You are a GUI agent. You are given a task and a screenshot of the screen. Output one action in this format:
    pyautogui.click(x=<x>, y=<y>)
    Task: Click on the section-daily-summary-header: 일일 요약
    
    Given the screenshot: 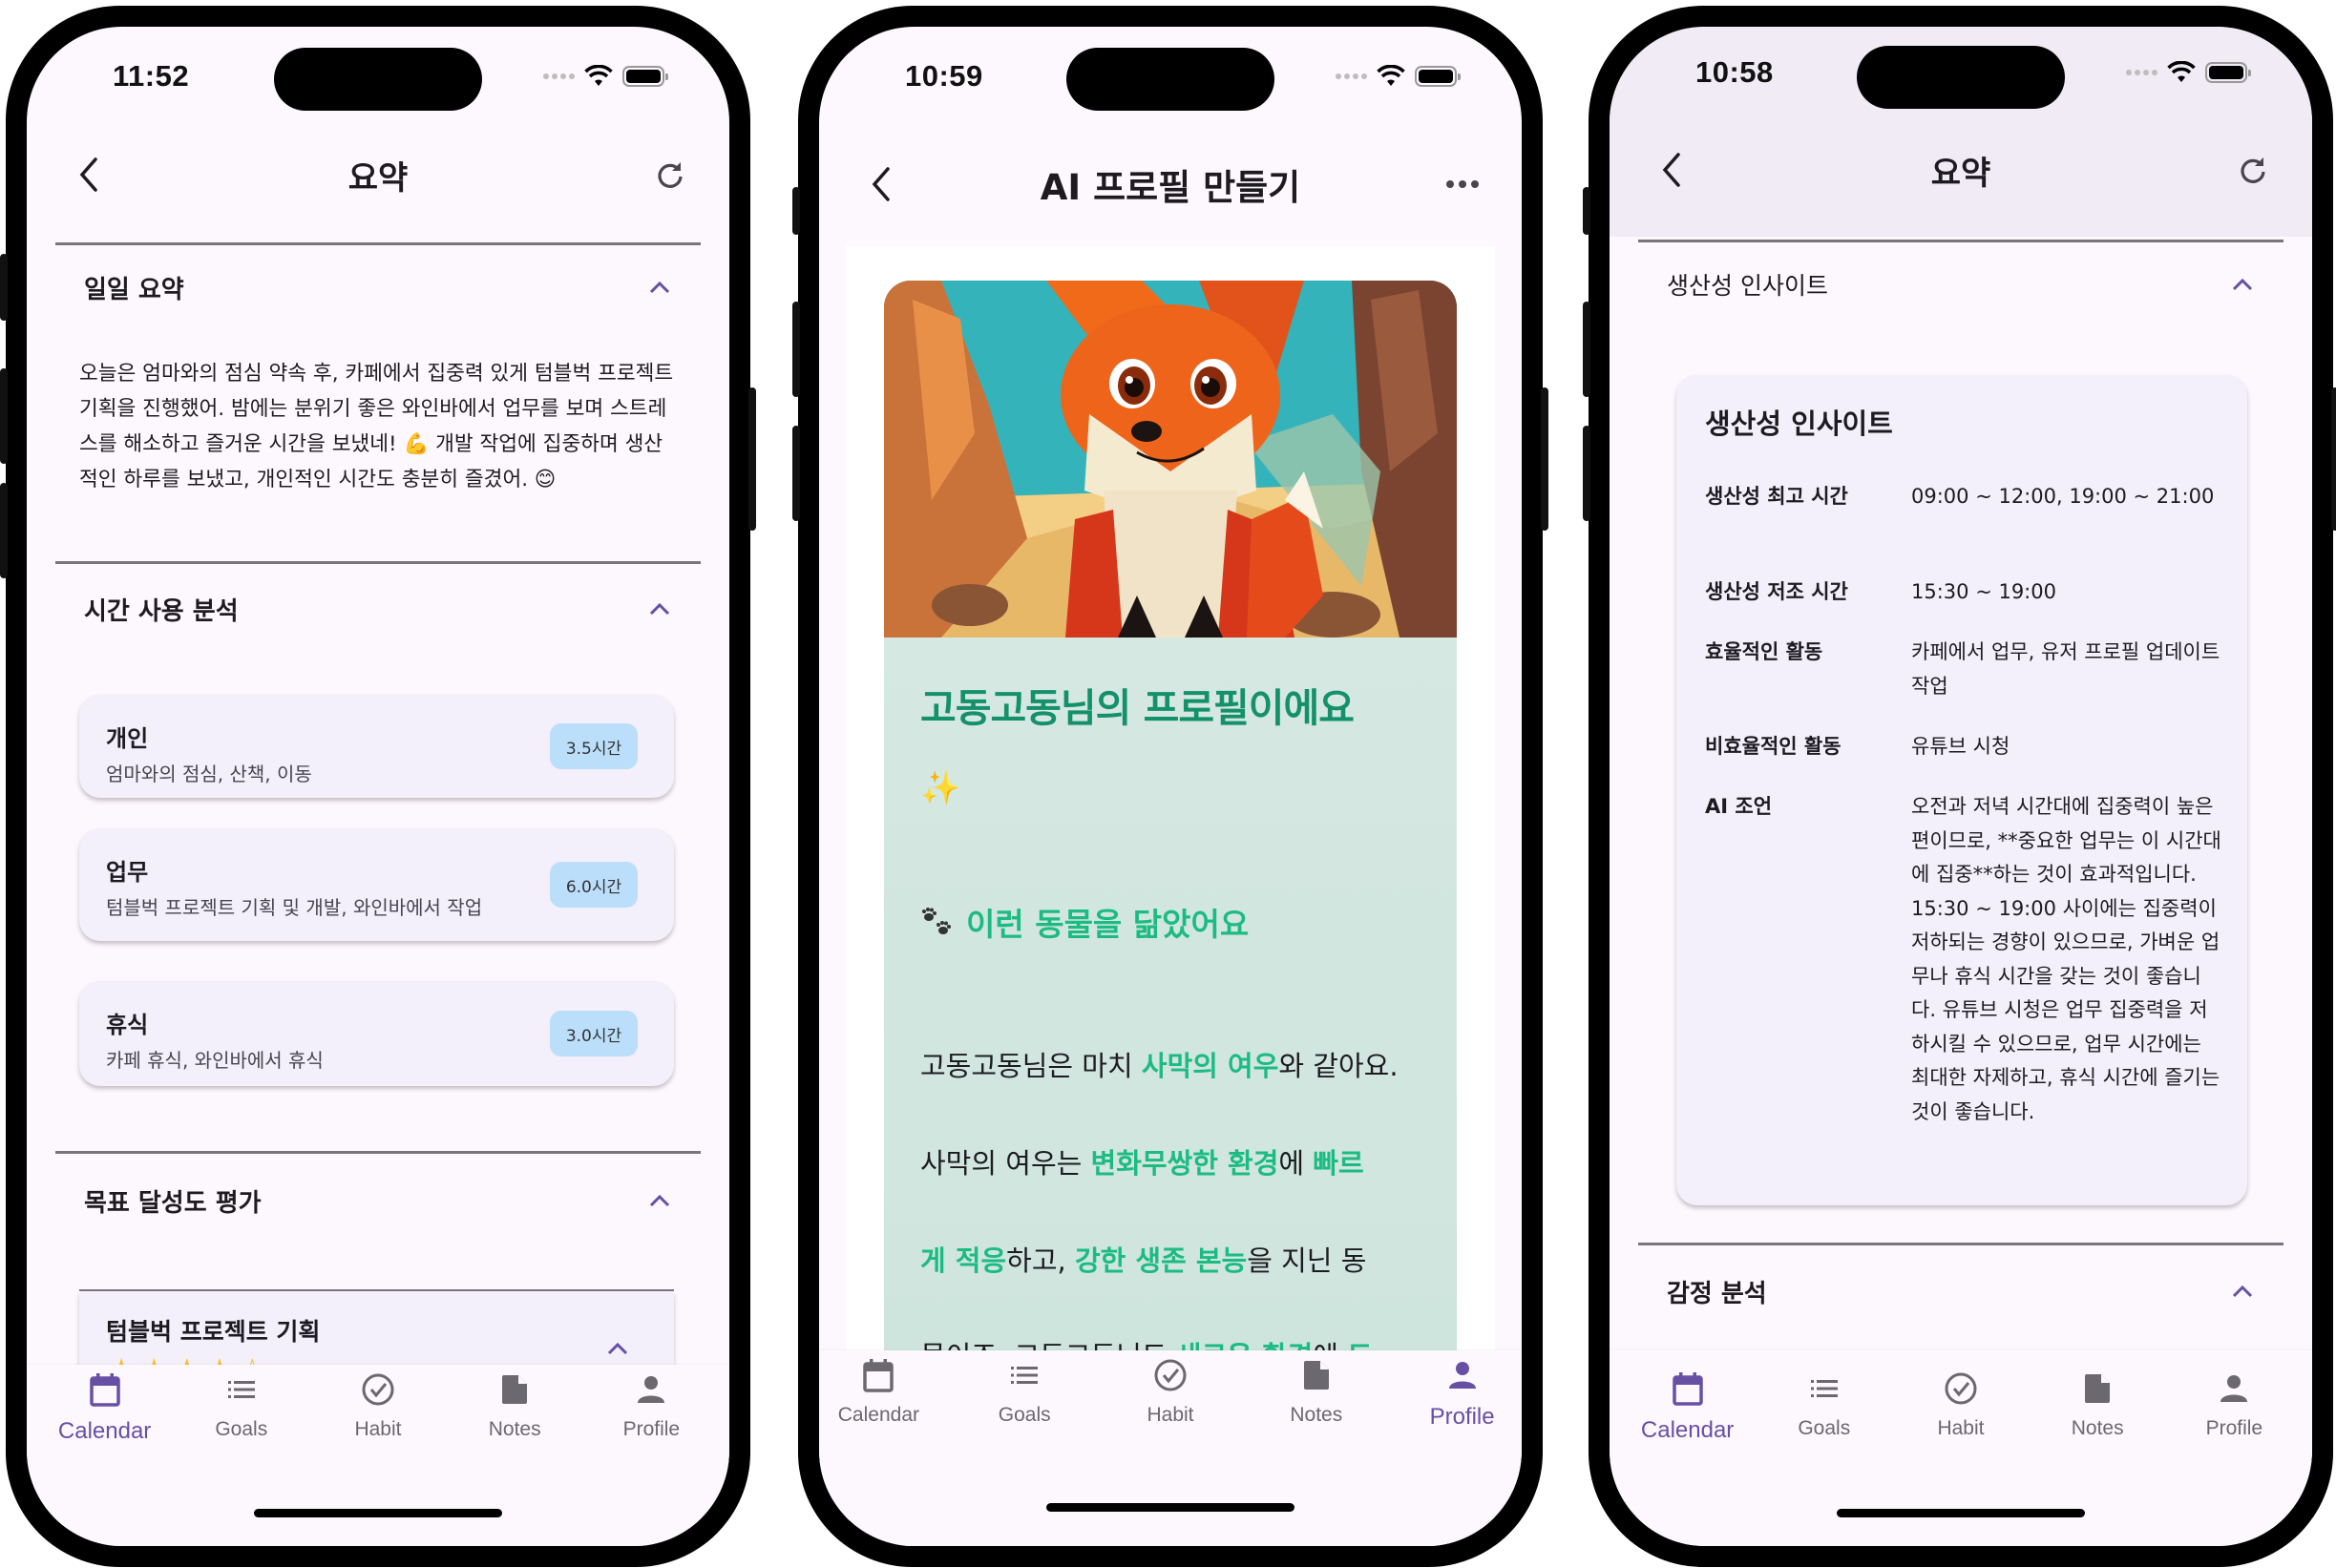 What is the action you would take?
    pyautogui.click(x=378, y=288)
    